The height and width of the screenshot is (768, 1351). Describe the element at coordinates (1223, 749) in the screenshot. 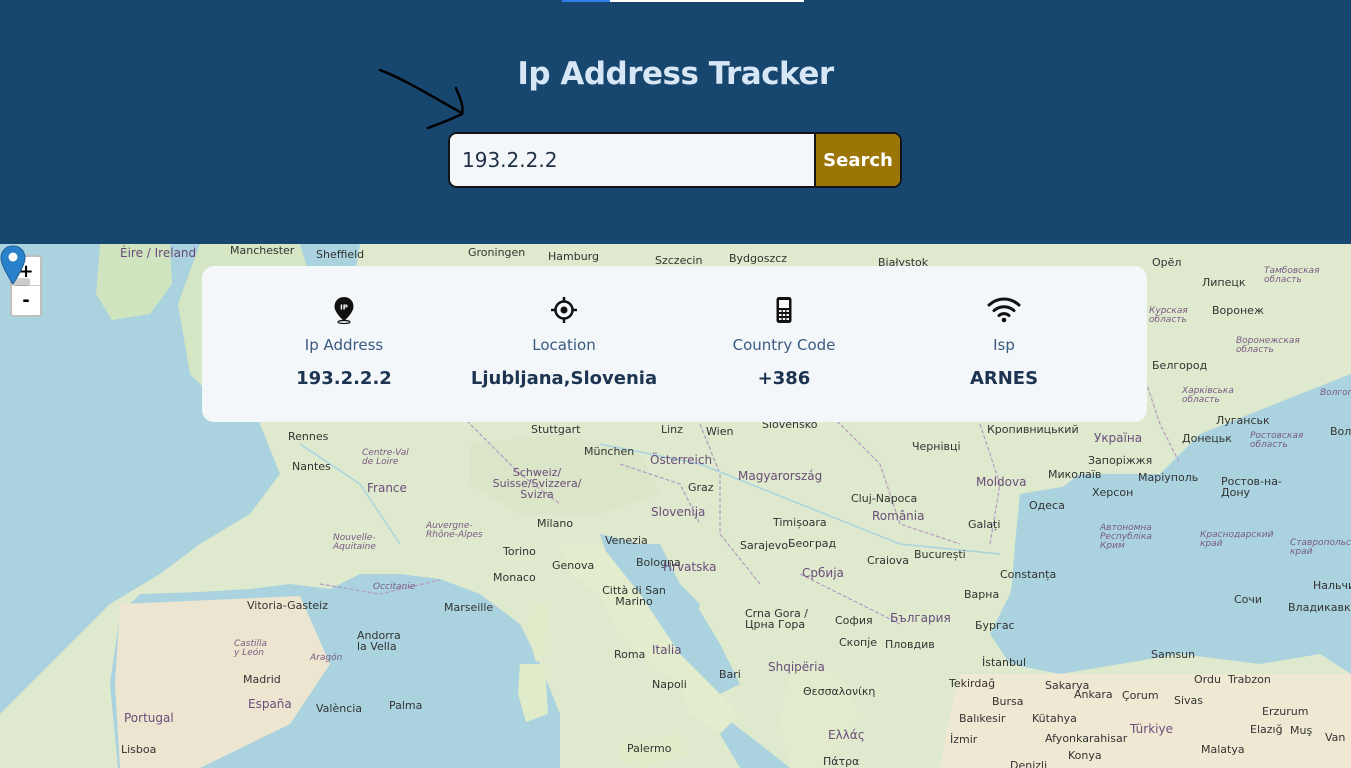

I see `map-label: Malatya` at that location.